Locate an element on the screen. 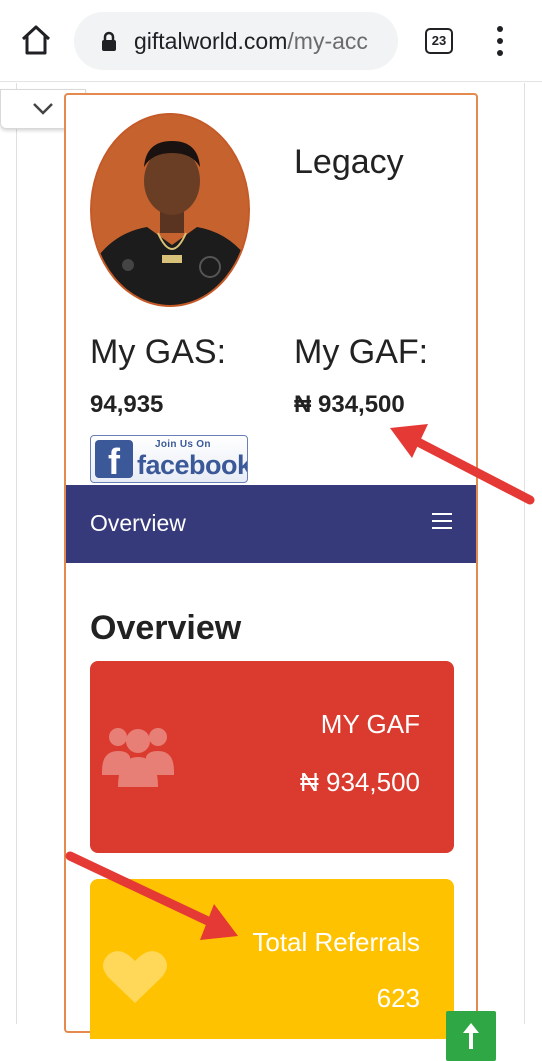 The height and width of the screenshot is (1061, 542). more-menu-icon is located at coordinates (500, 41).